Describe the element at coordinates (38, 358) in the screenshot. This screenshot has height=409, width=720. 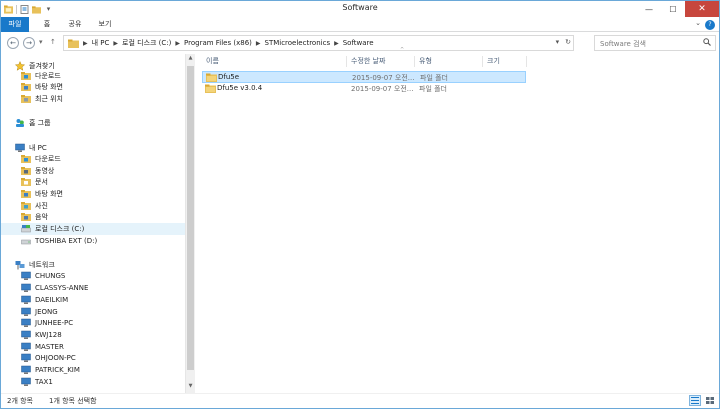
I see `sidebar-item: OHJOON-PC` at that location.